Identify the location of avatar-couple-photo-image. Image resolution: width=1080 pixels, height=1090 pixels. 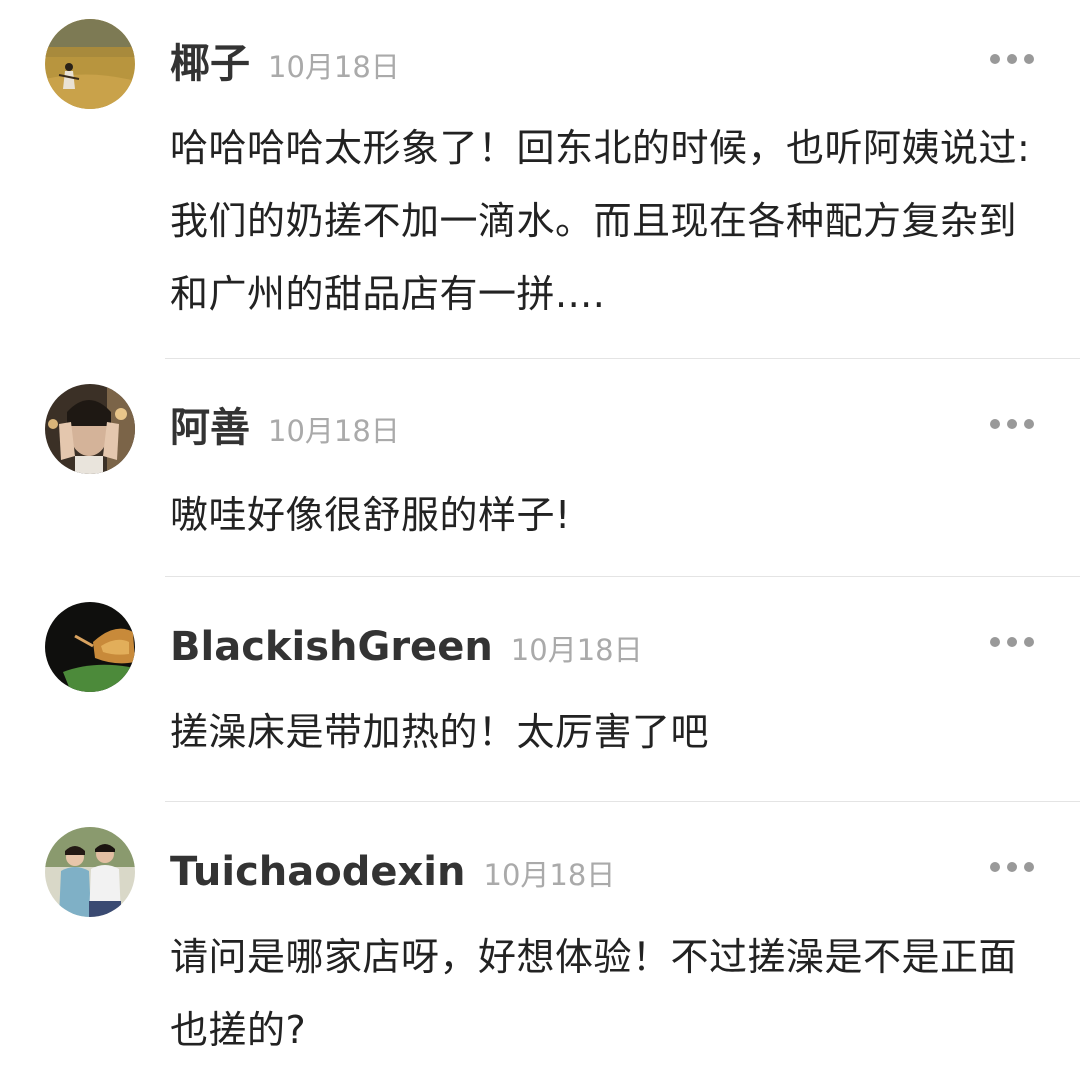
(90, 872).